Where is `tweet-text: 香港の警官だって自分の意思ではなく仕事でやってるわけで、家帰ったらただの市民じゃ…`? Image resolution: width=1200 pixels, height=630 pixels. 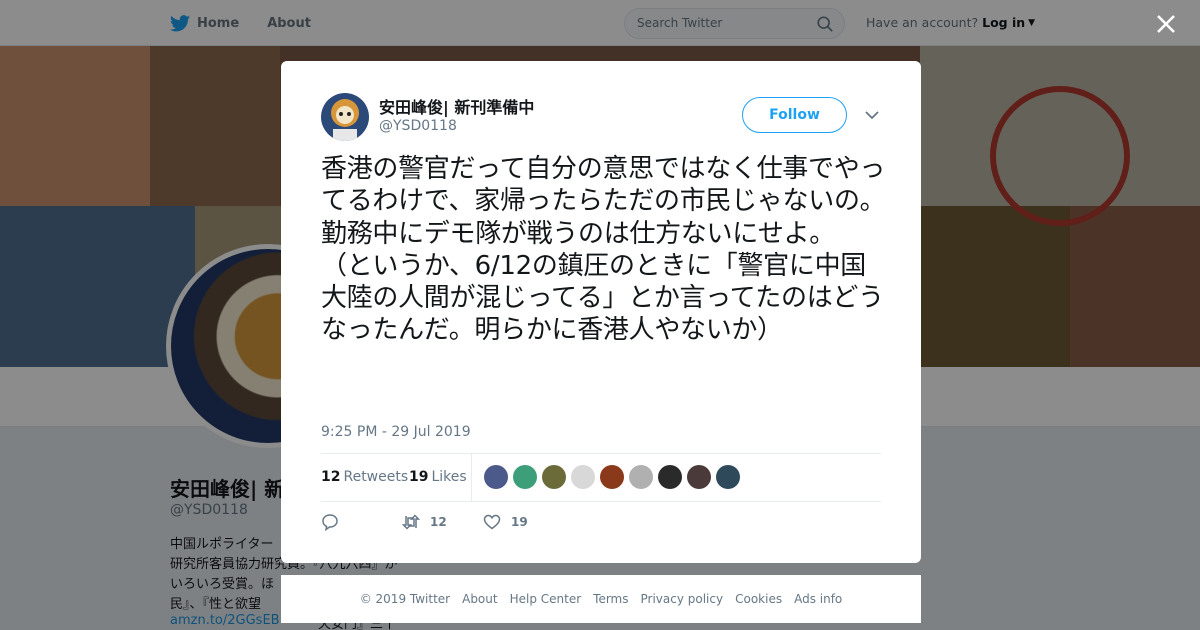 tweet-text: 香港の警官だって自分の意思ではなく仕事でやってるわけで、家帰ったらただの市民じゃ… is located at coordinates (603, 250).